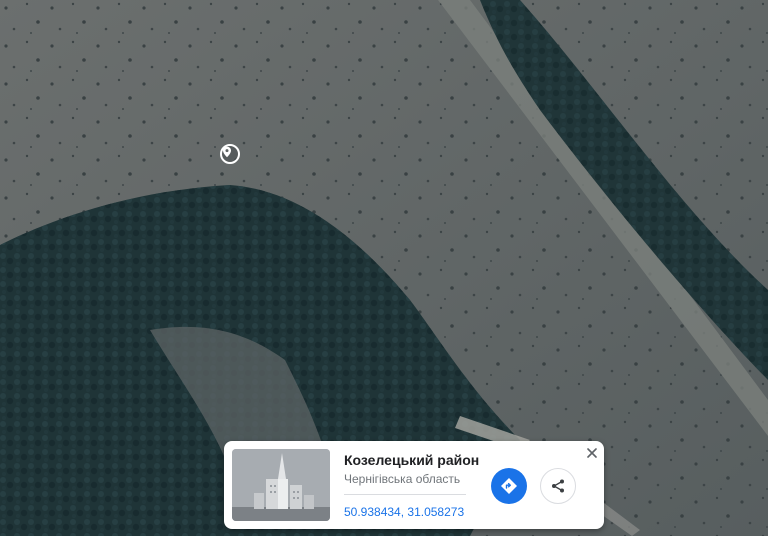 Image resolution: width=768 pixels, height=536 pixels. I want to click on city-buildings-illustration, so click(281, 485).